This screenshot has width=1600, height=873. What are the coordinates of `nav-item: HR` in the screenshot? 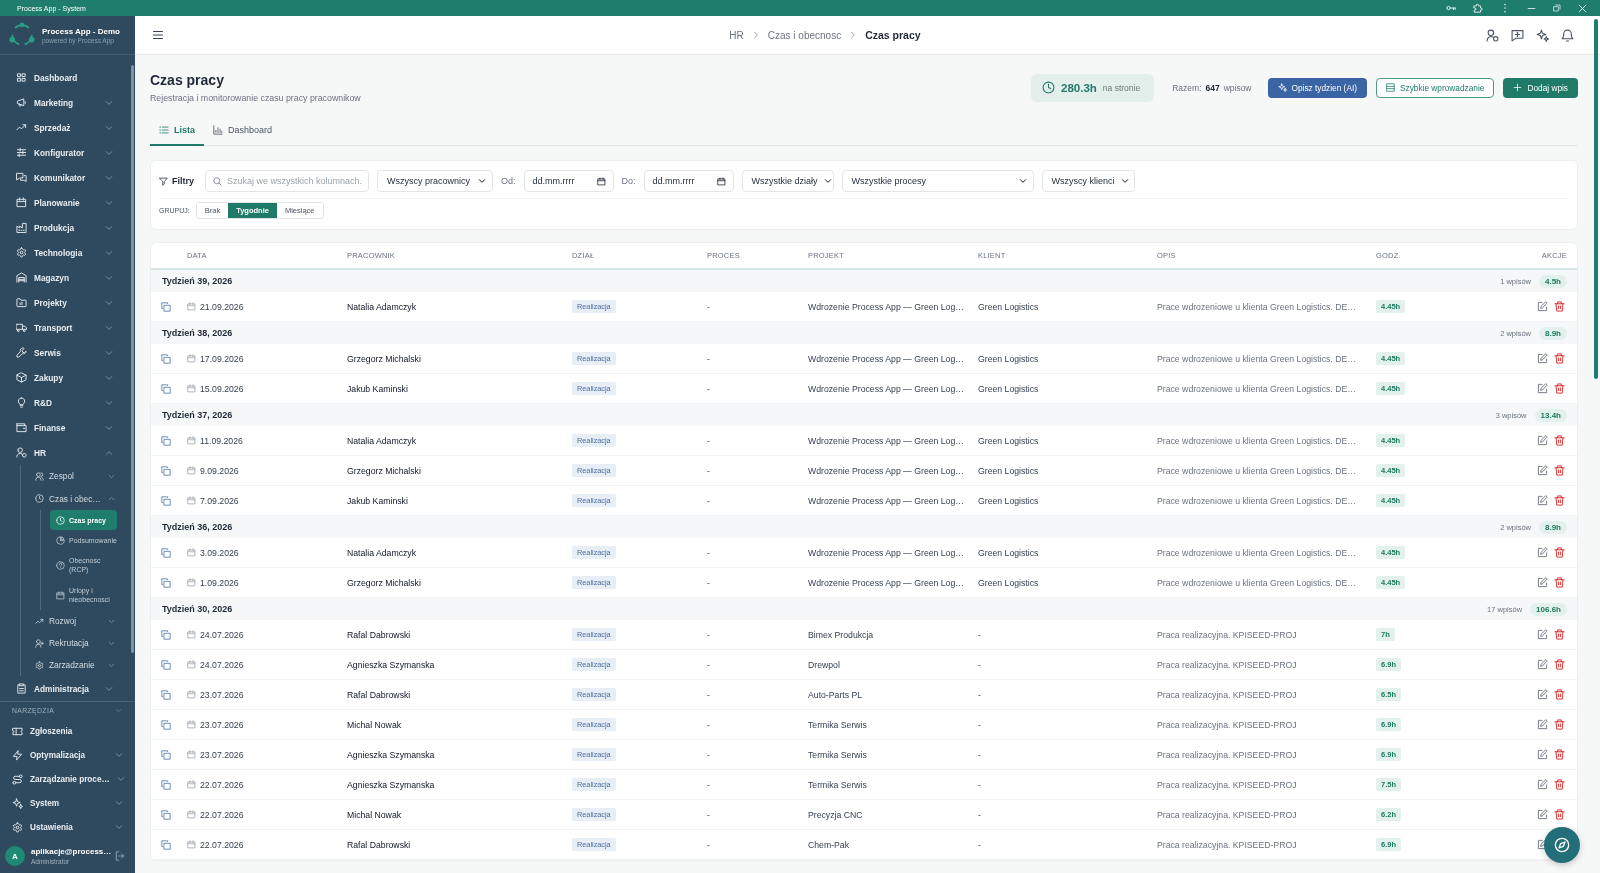 It's located at (65, 452).